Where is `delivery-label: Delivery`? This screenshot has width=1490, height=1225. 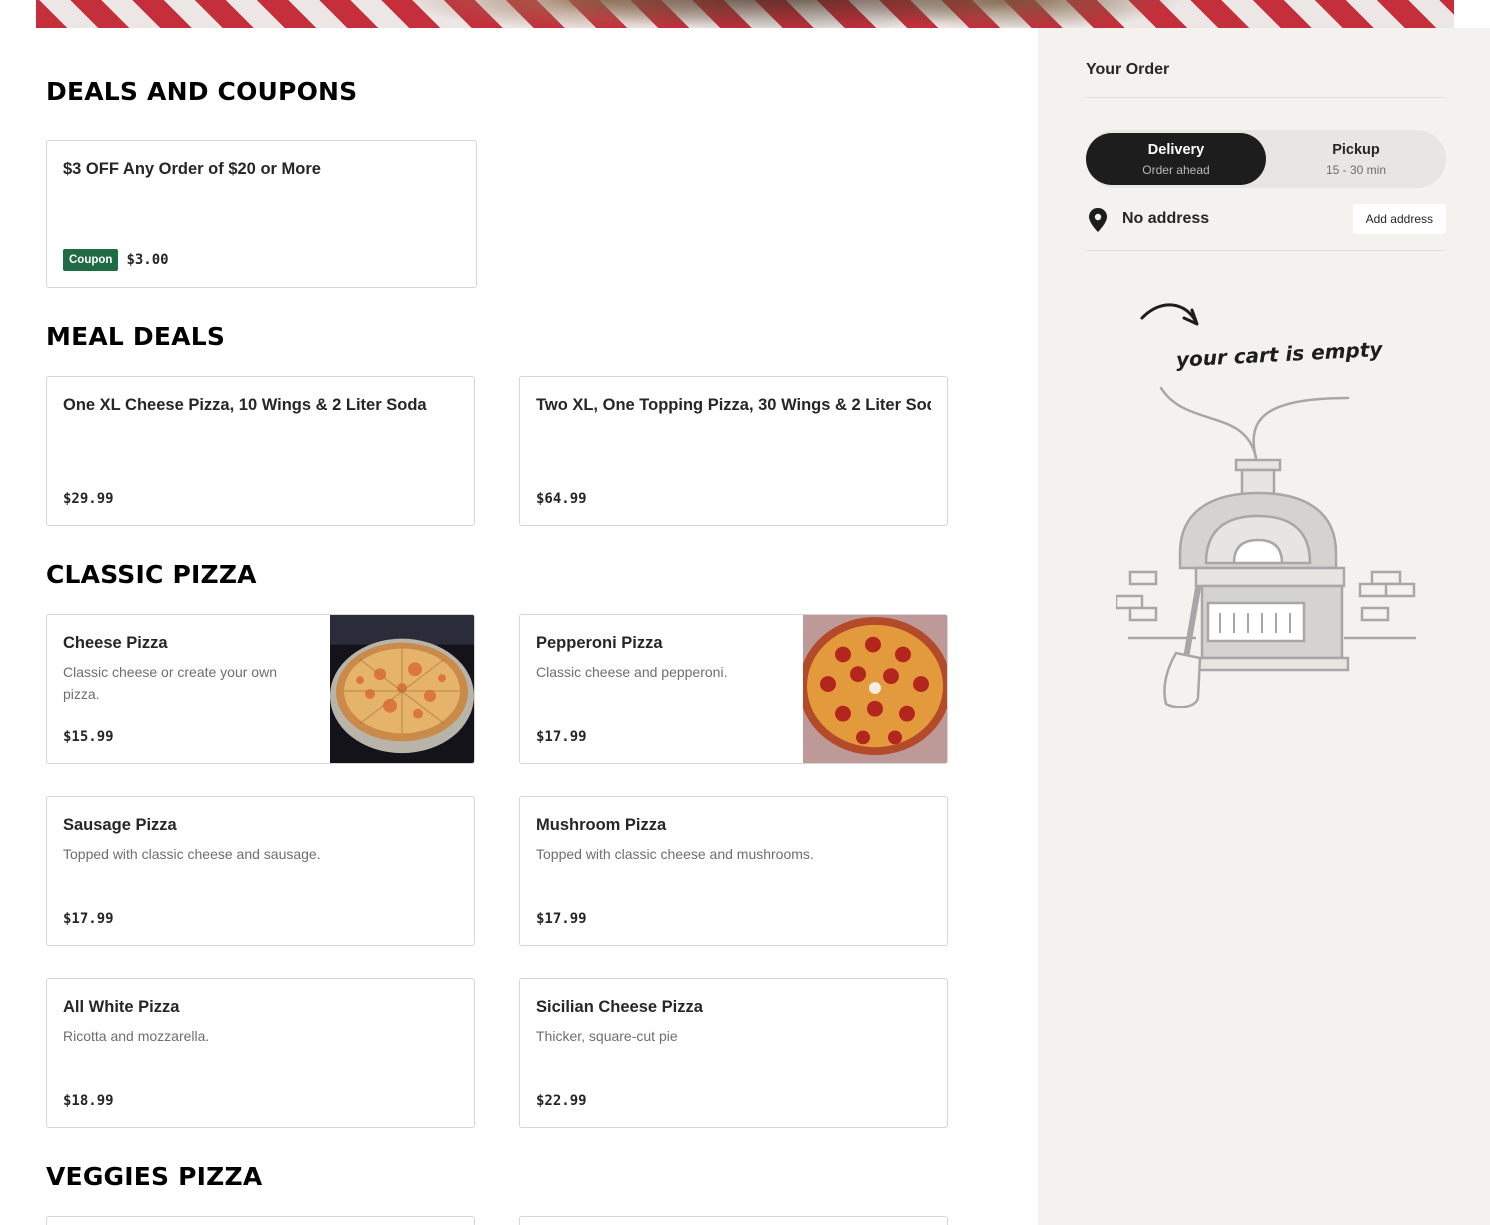
delivery-label: Delivery is located at coordinates (1176, 150).